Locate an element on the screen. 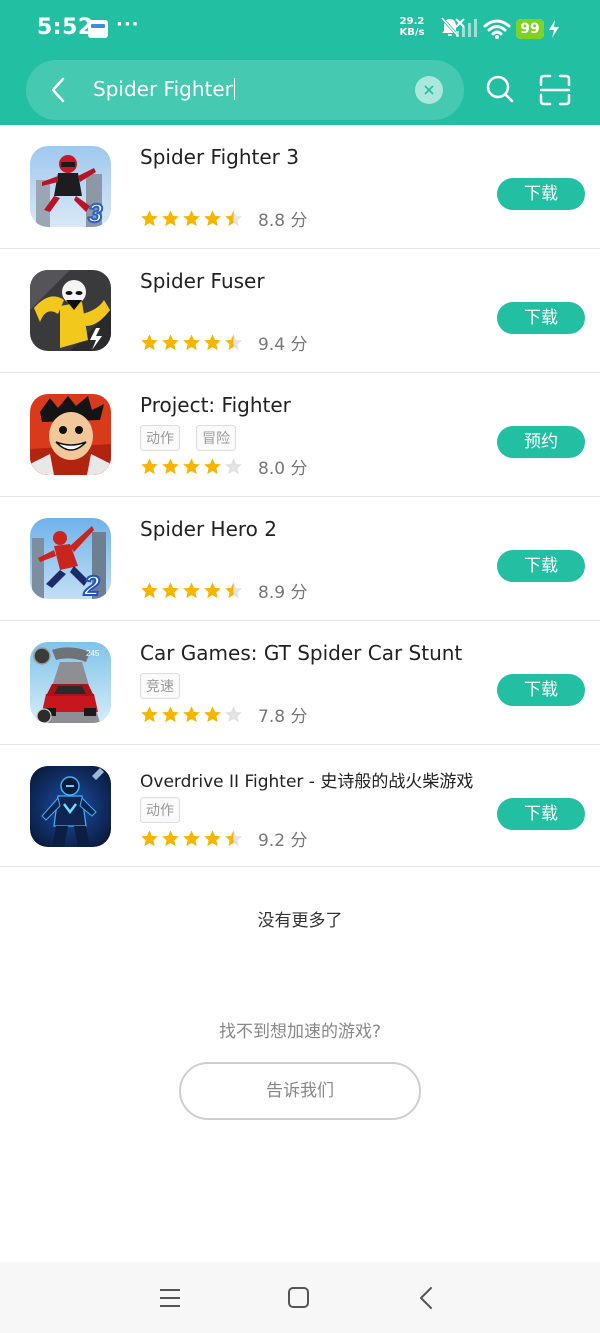 The width and height of the screenshot is (600, 1333). charging-icon is located at coordinates (554, 29).